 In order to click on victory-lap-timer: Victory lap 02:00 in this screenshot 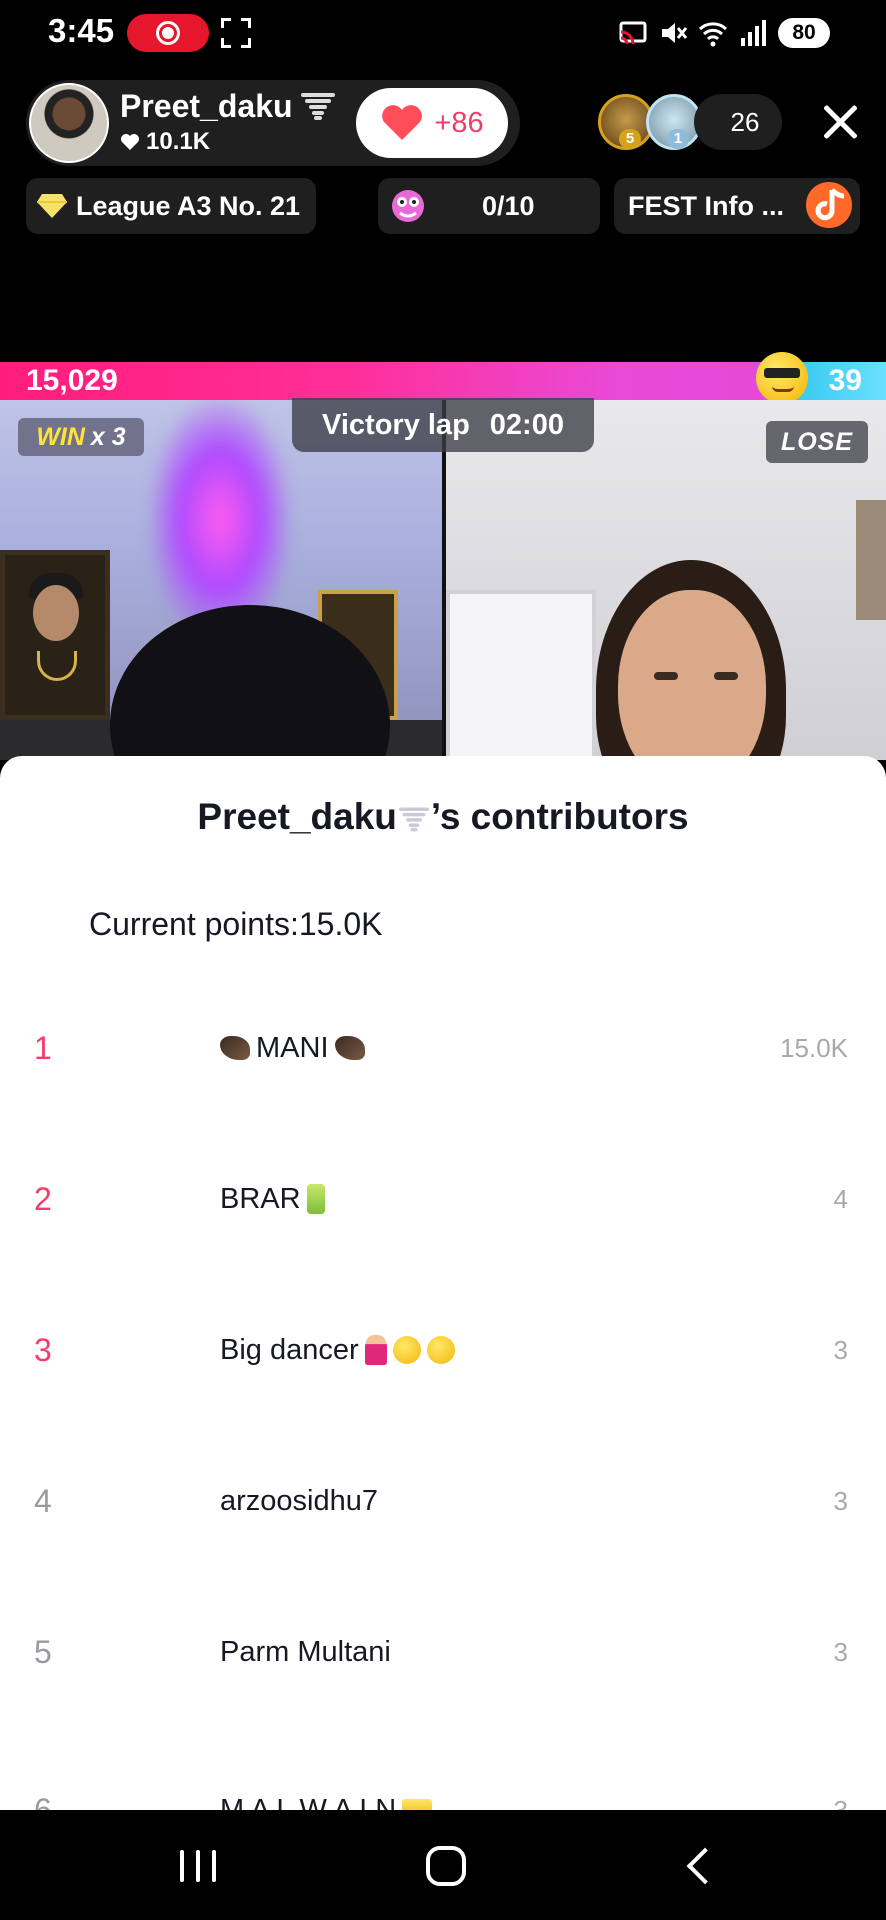, I will do `click(443, 425)`.